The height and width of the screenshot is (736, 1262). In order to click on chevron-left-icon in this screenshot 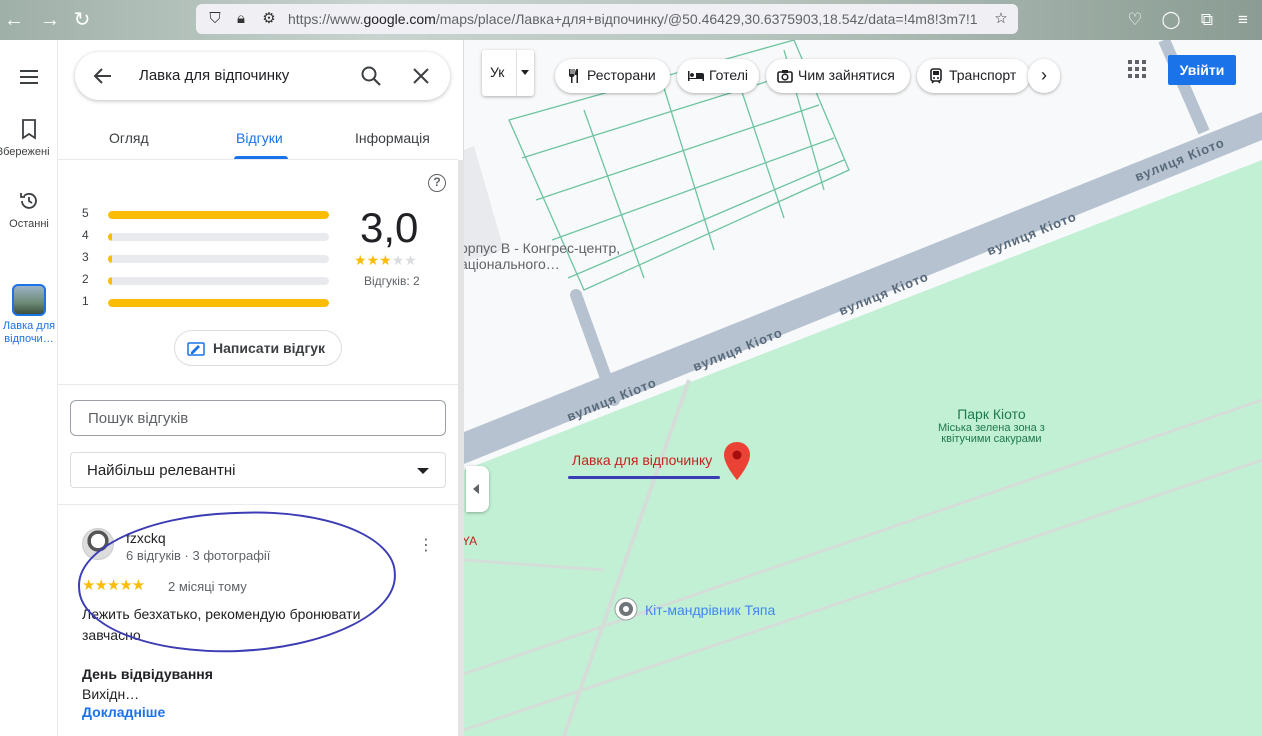, I will do `click(476, 489)`.